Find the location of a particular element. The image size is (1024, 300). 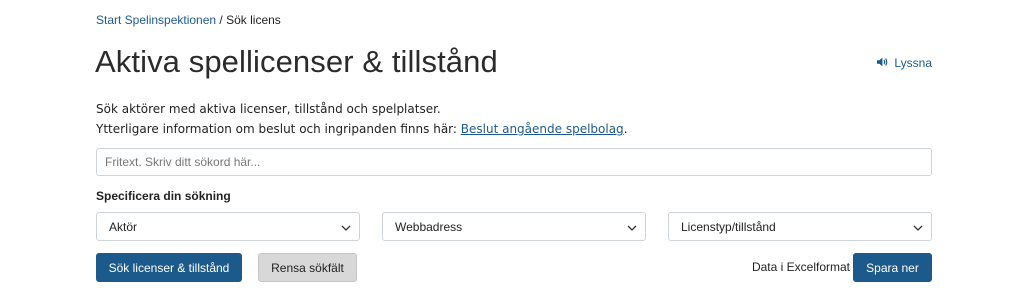

license-type-select: Licenstyp/tillstånd is located at coordinates (800, 226).